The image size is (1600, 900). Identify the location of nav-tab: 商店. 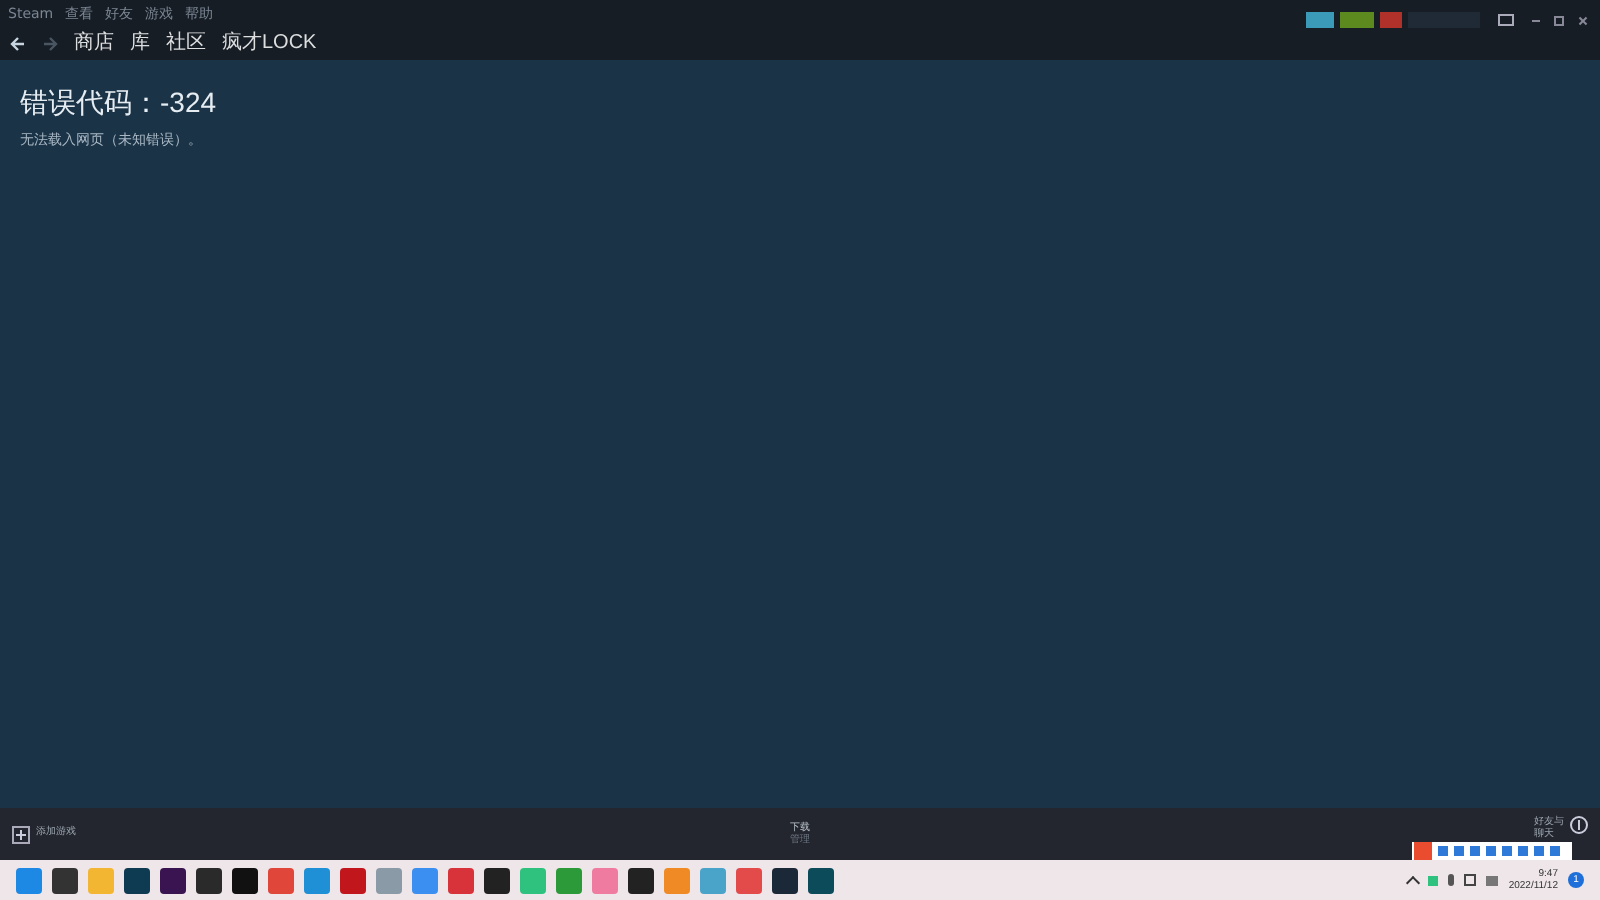
(94, 44).